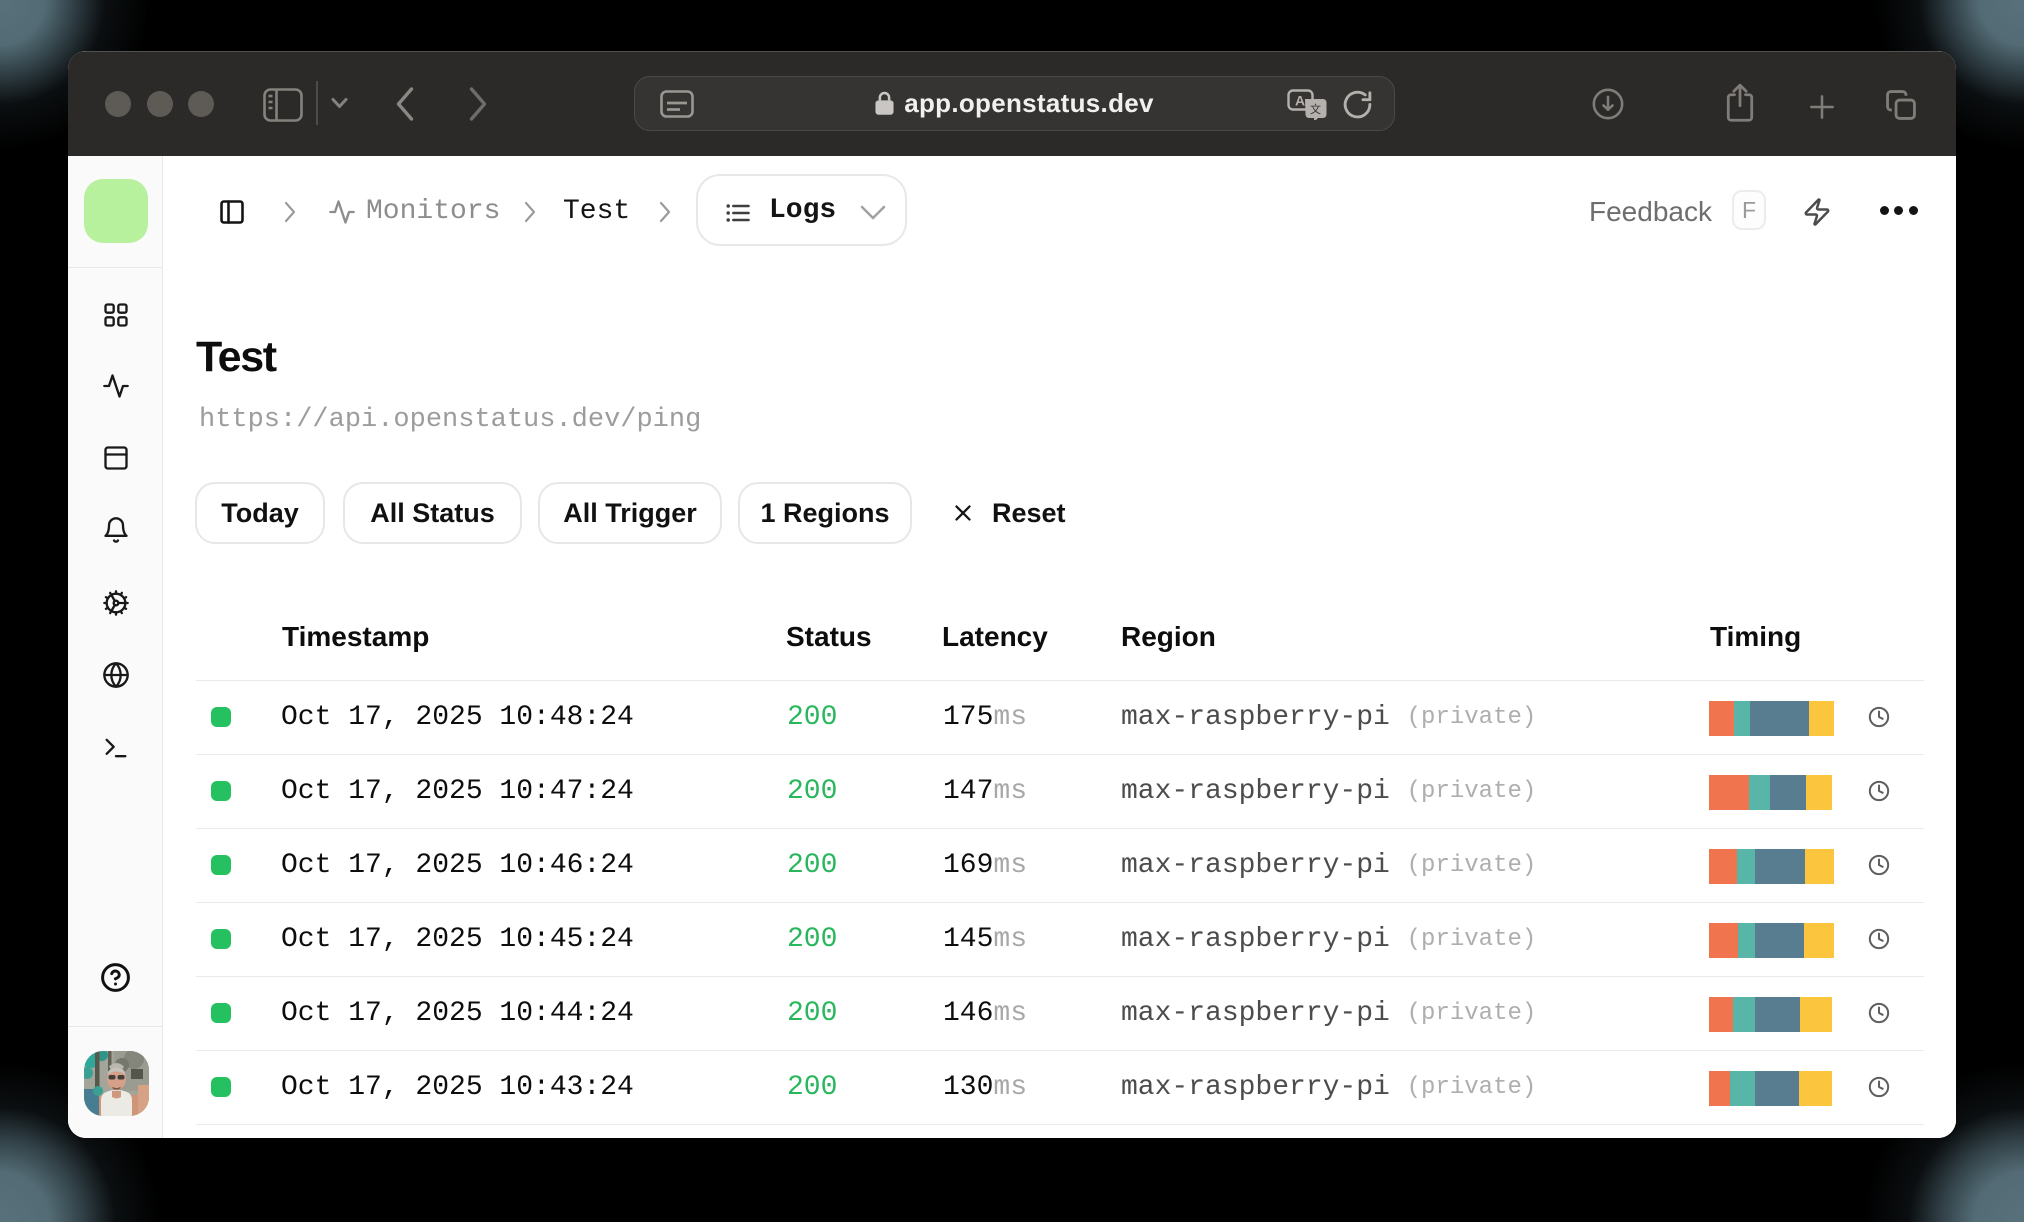 The image size is (2024, 1222). What do you see at coordinates (1300, 101) in the screenshot?
I see `svg-text: A` at bounding box center [1300, 101].